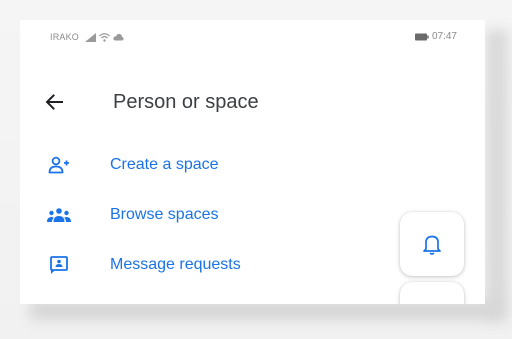 This screenshot has height=339, width=512. Describe the element at coordinates (59, 265) in the screenshot. I see `message-request-icon` at that location.